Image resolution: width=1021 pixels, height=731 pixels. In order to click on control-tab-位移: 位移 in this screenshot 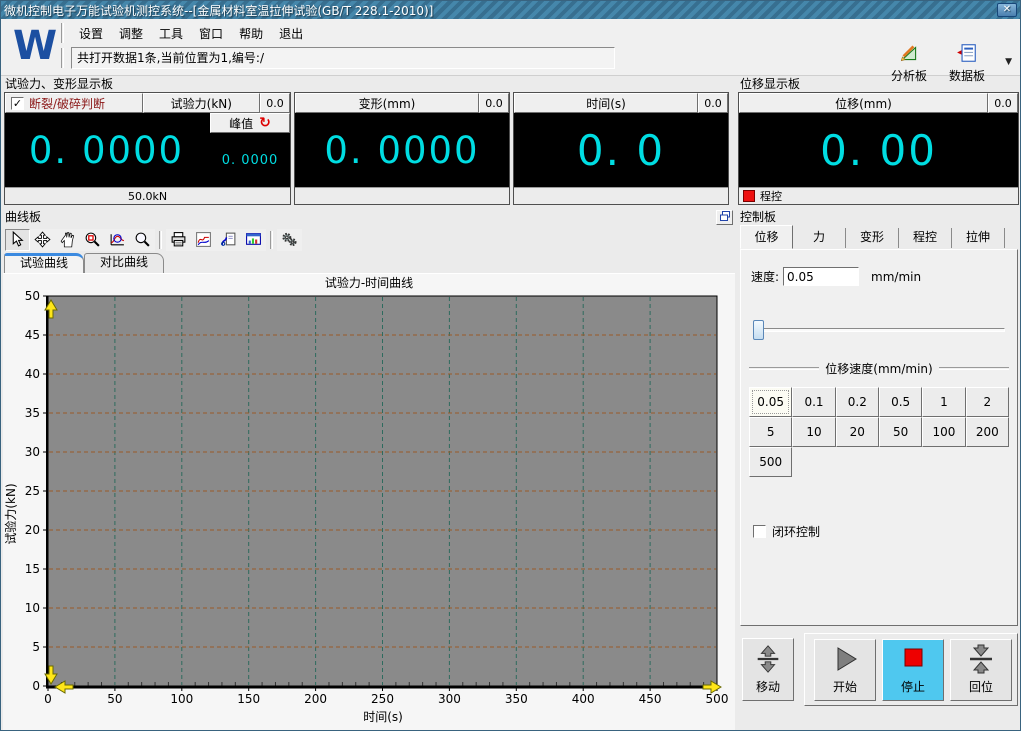, I will do `click(766, 237)`.